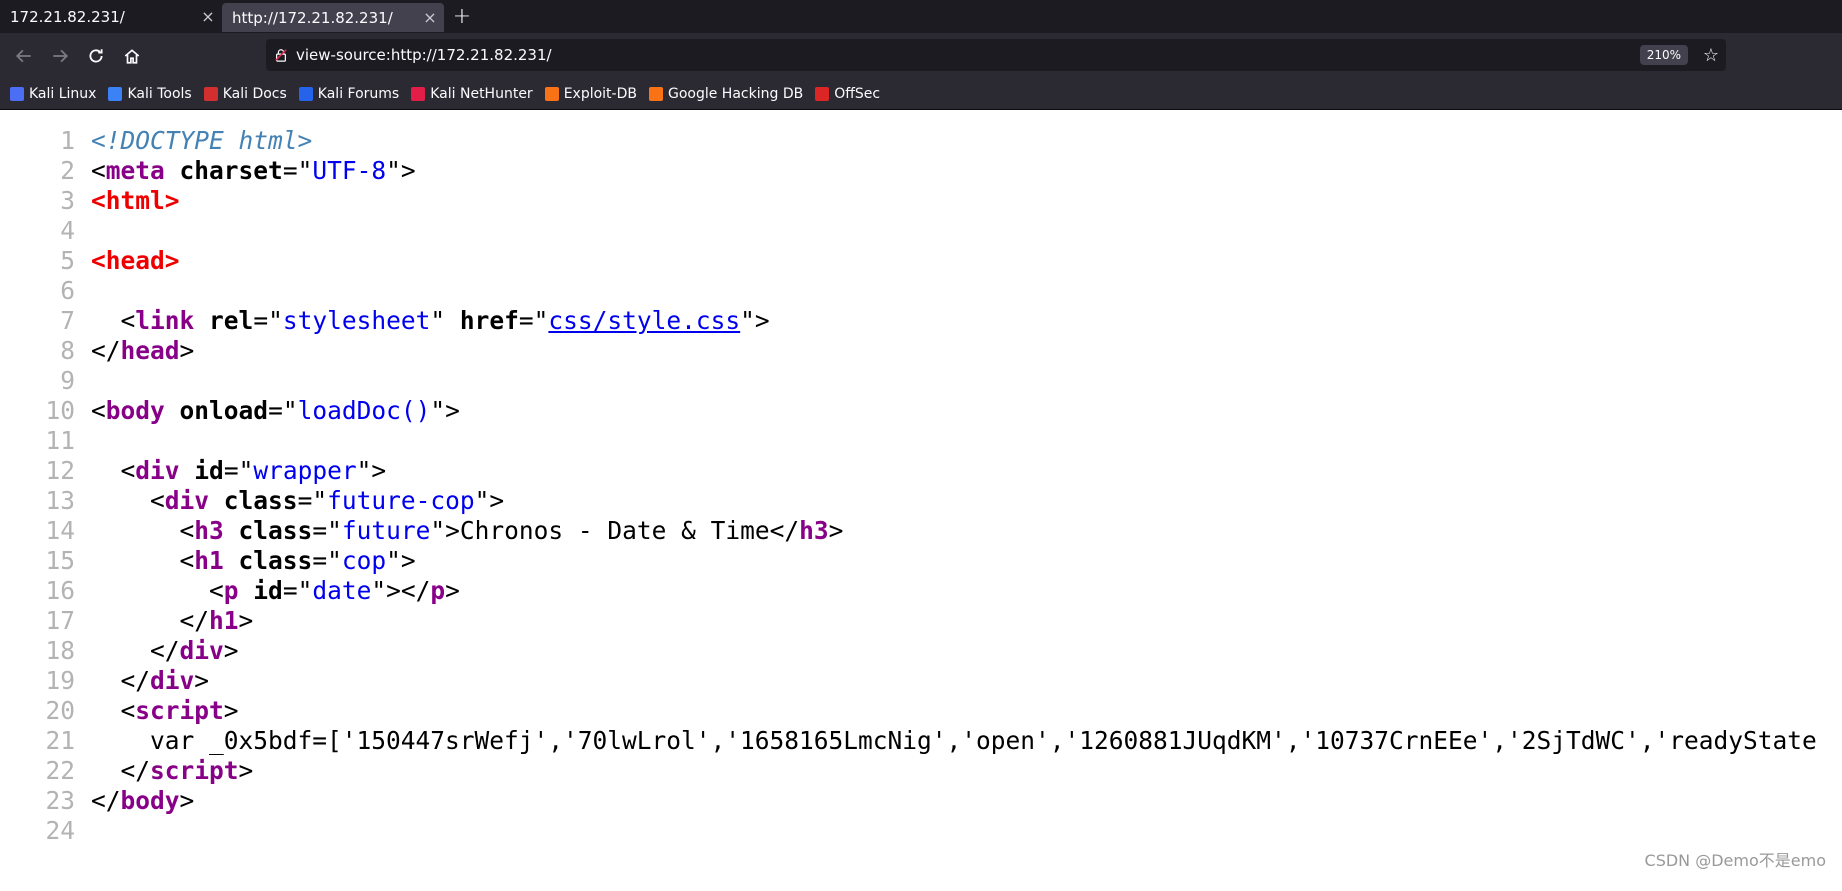 The image size is (1842, 891). What do you see at coordinates (735, 93) in the screenshot?
I see `bookmark-label: Google Hacking DB` at bounding box center [735, 93].